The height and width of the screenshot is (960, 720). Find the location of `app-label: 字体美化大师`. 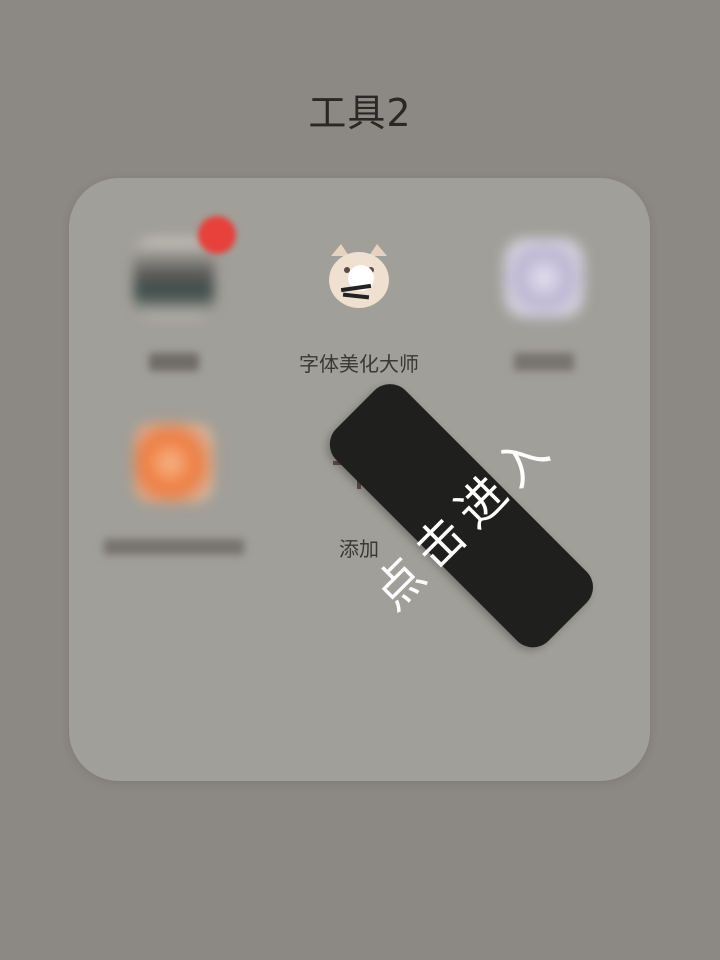

app-label: 字体美化大师 is located at coordinates (359, 364).